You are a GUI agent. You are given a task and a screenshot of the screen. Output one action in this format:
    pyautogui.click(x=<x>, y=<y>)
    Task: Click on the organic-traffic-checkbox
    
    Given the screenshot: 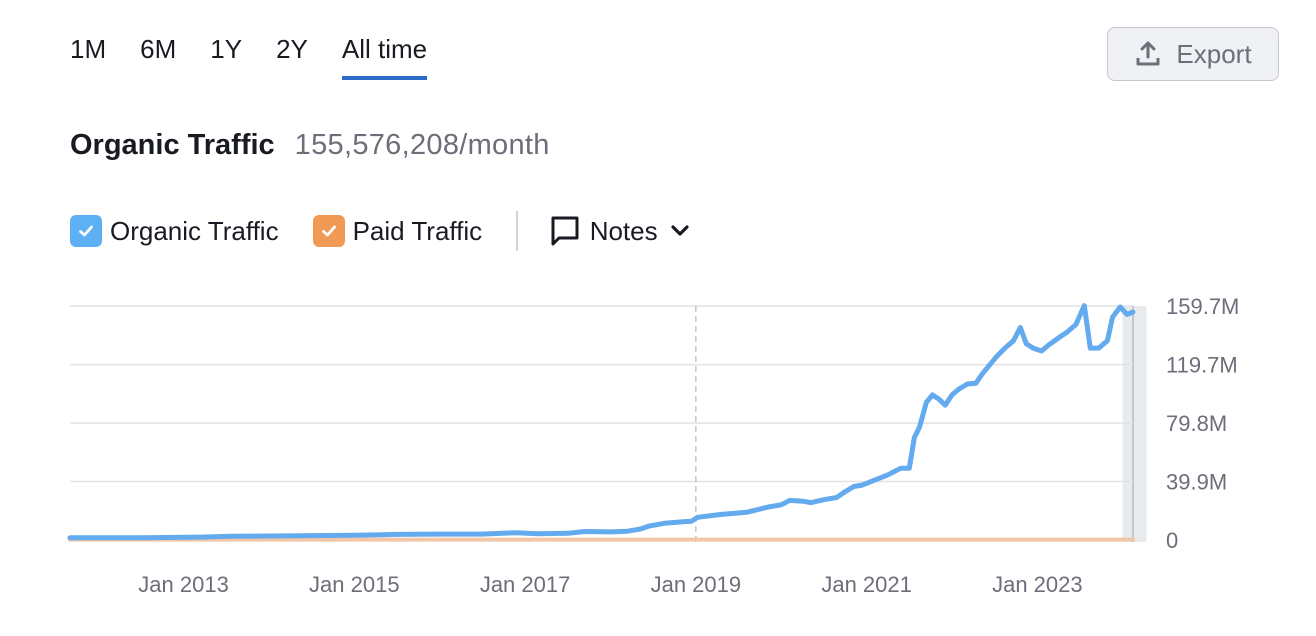 What is the action you would take?
    pyautogui.click(x=86, y=231)
    